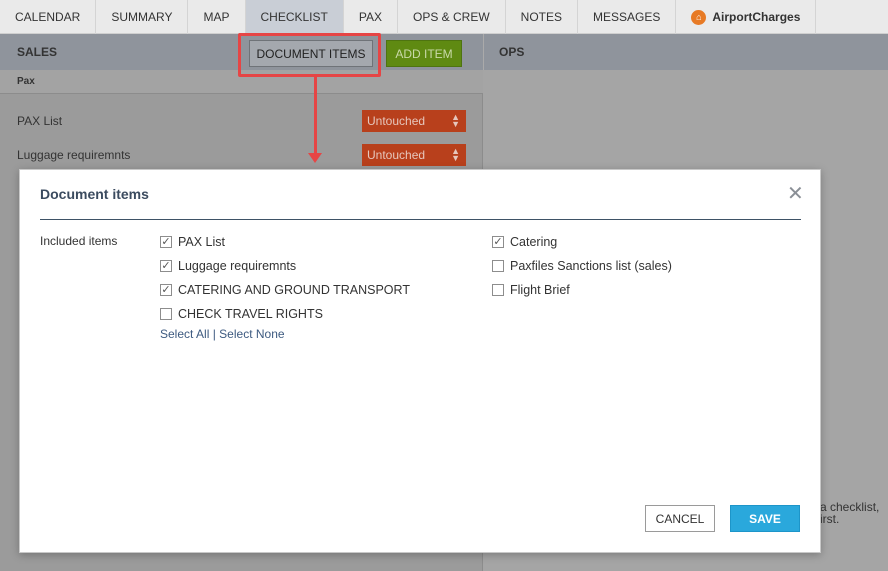 The width and height of the screenshot is (888, 571). I want to click on save-button: SAVE, so click(765, 518).